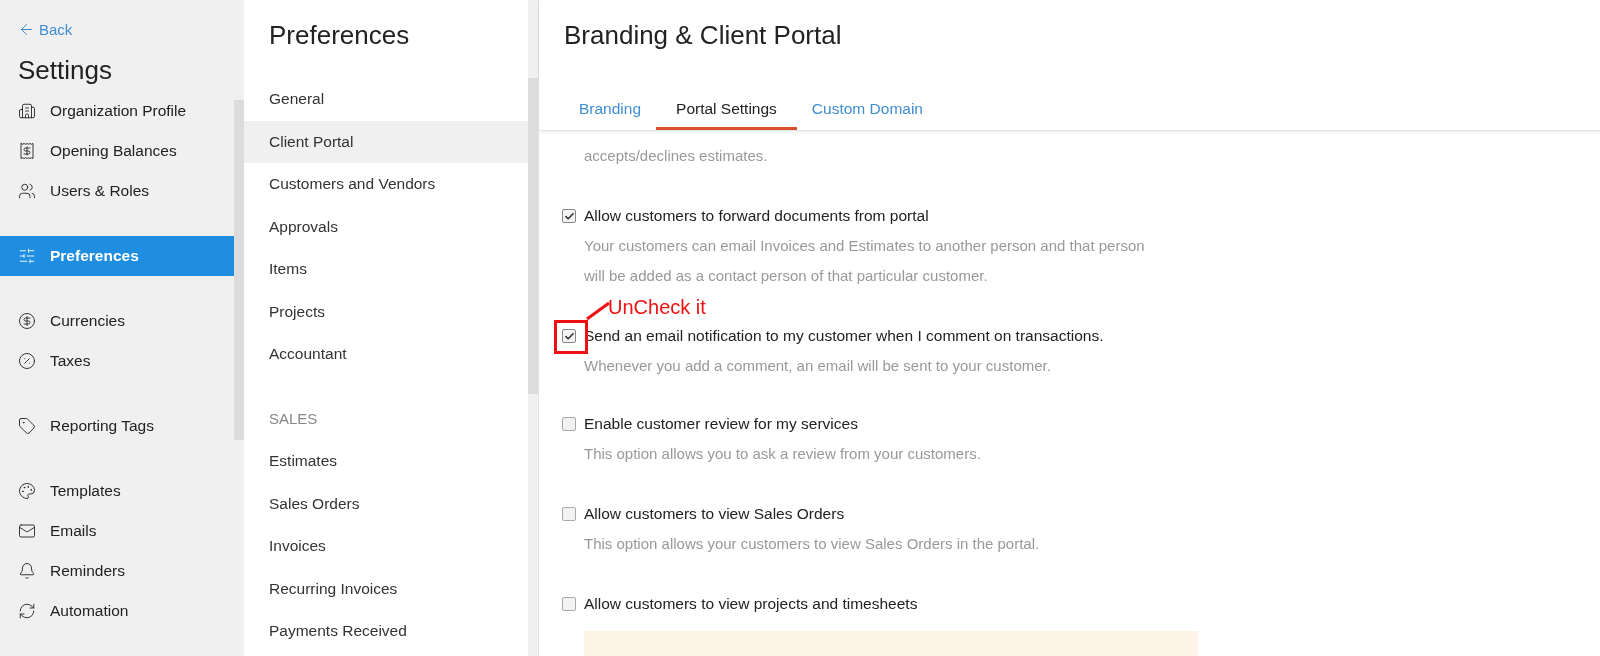 This screenshot has height=656, width=1600. I want to click on preference-item: Items, so click(386, 269).